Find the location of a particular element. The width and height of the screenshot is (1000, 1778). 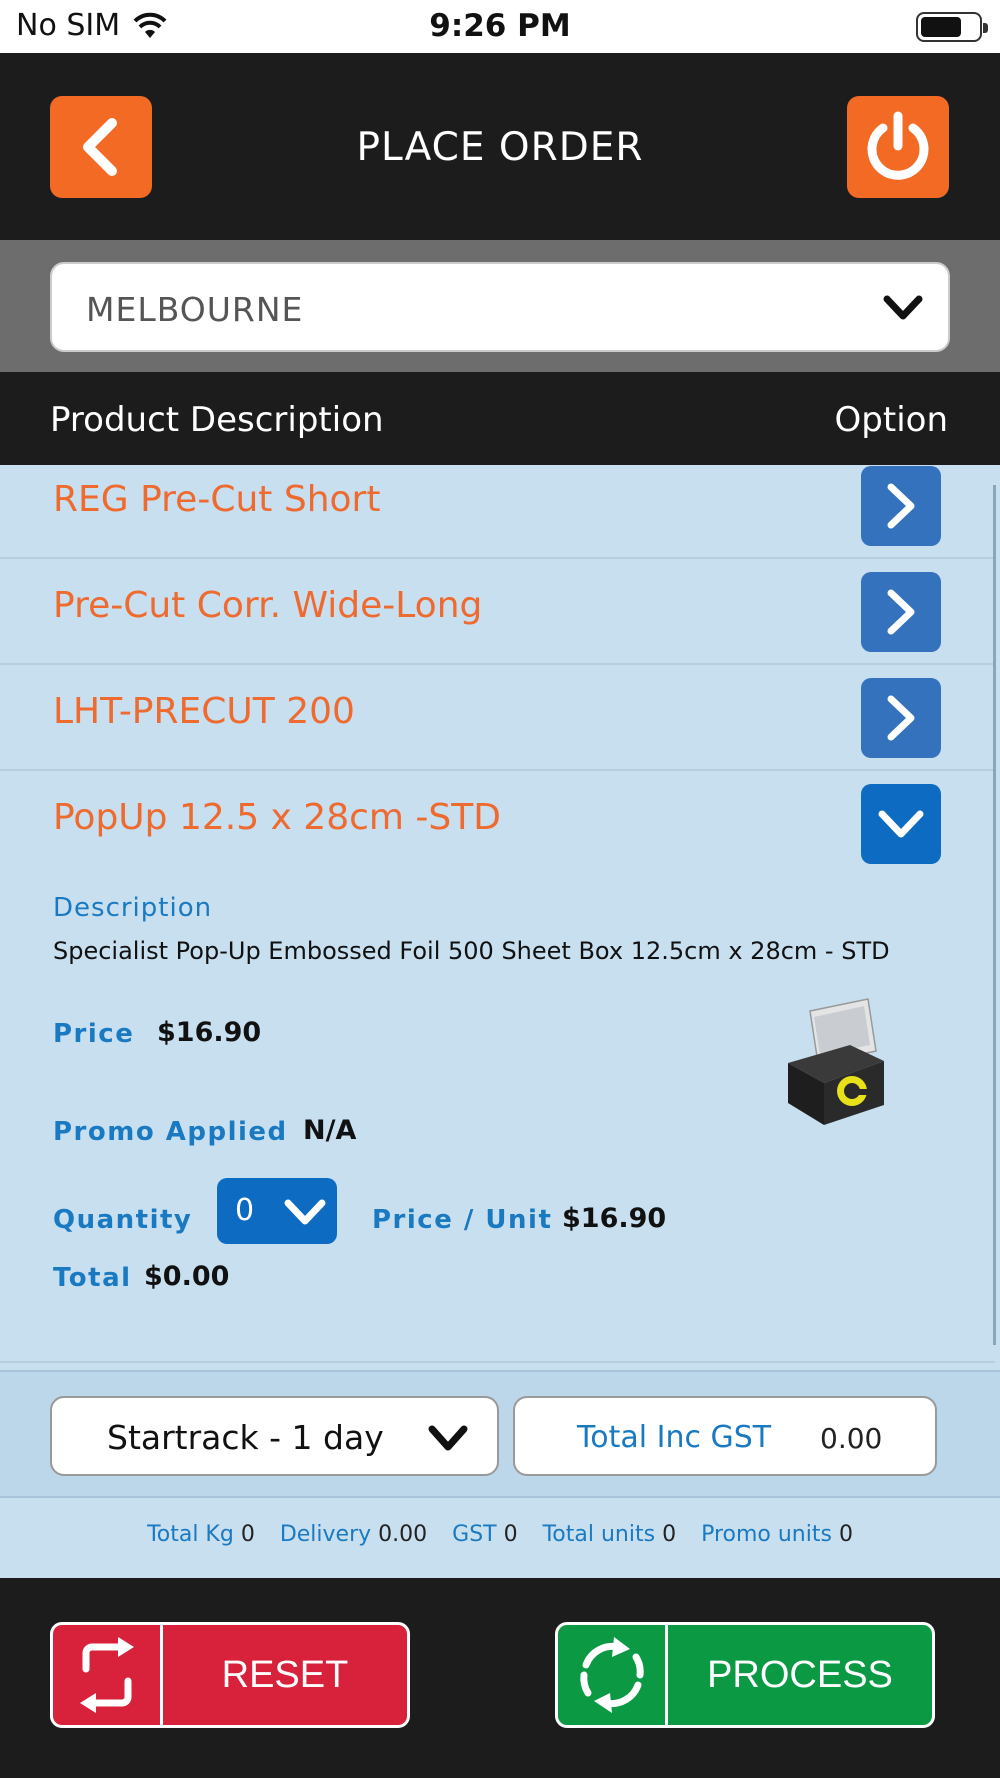

price-unit-label: Price / Unit is located at coordinates (462, 1220).